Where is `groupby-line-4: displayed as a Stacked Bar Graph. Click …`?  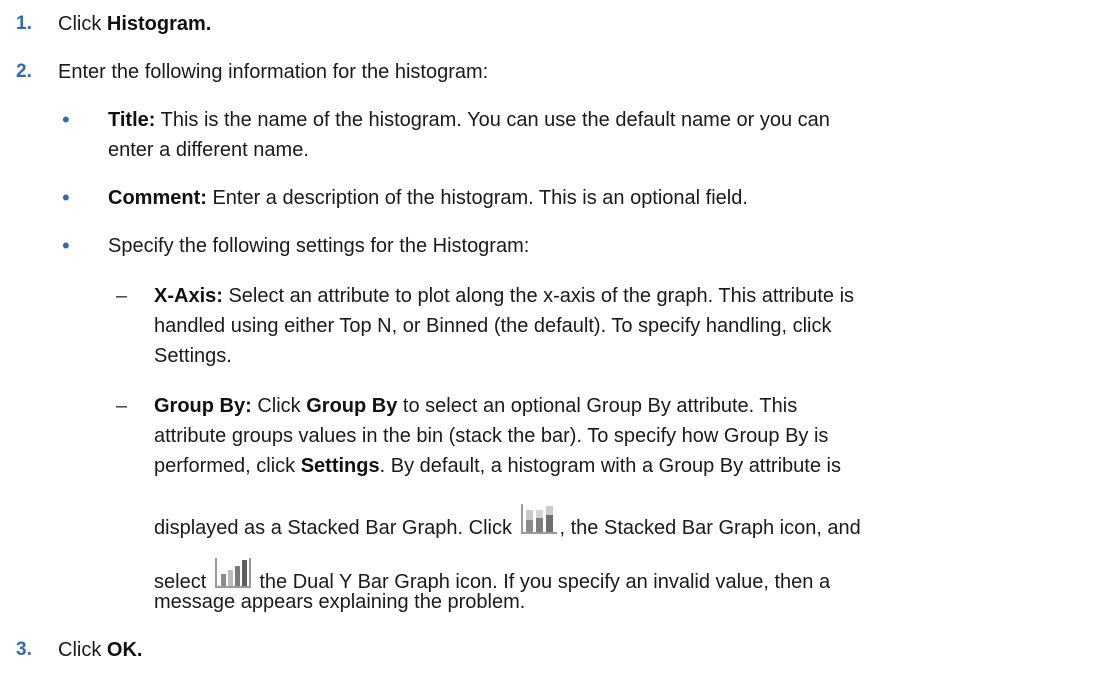
groupby-line-4: displayed as a Stacked Bar Graph. Click … is located at coordinates (507, 523).